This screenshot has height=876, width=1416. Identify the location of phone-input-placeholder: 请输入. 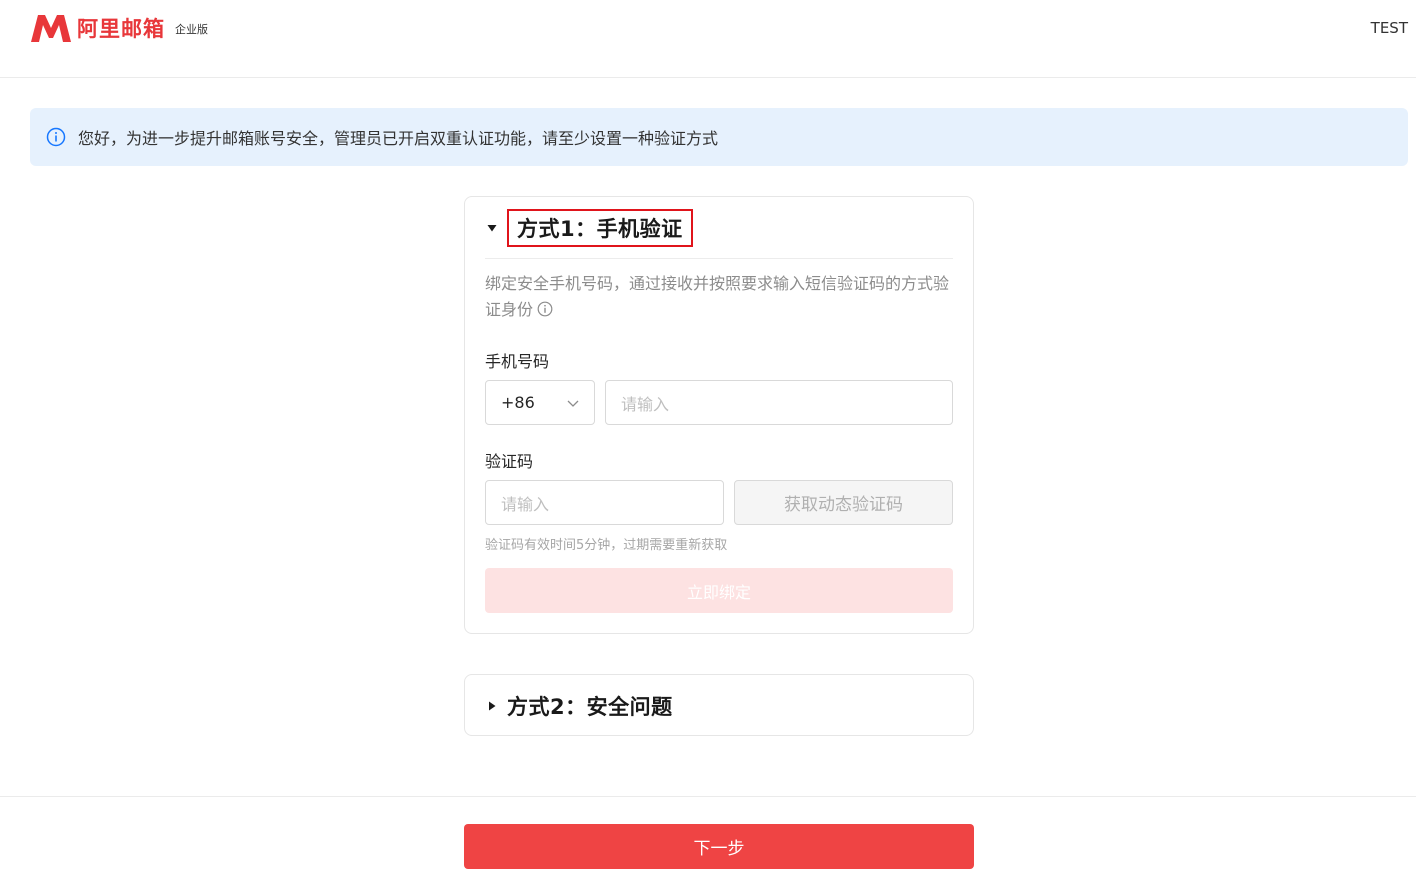
(645, 404).